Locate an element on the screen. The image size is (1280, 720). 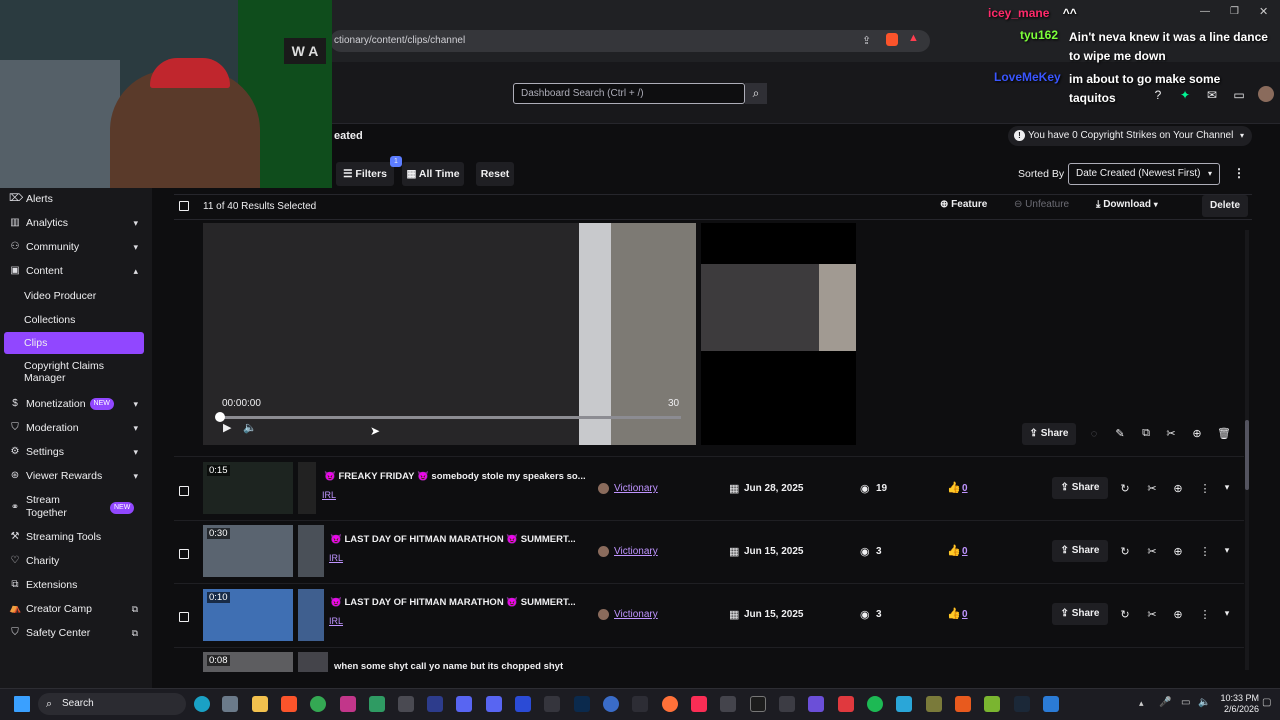
sidebar-item-charity: ♡ Charity is located at coordinates (76, 561).